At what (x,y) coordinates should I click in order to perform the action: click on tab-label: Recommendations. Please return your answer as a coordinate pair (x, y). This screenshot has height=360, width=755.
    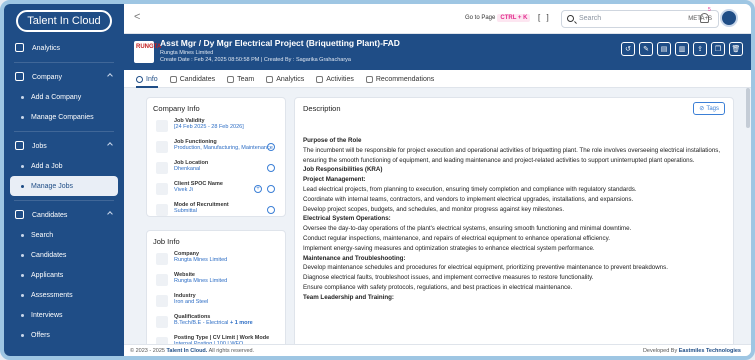
    Looking at the image, I should click on (405, 79).